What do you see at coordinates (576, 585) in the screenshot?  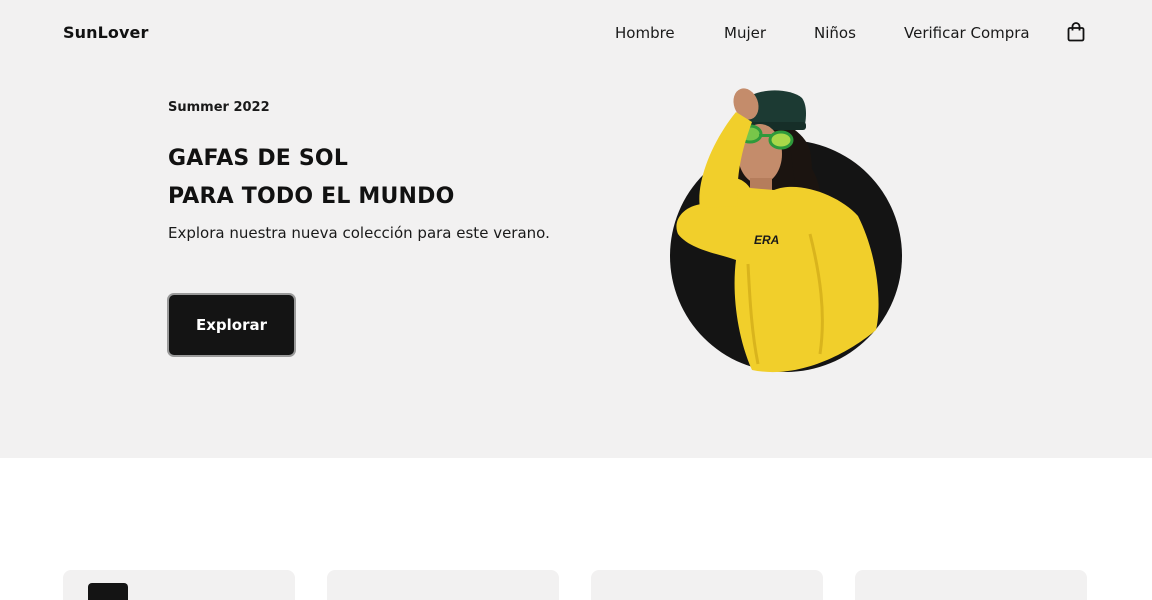 I see `feature-cards` at bounding box center [576, 585].